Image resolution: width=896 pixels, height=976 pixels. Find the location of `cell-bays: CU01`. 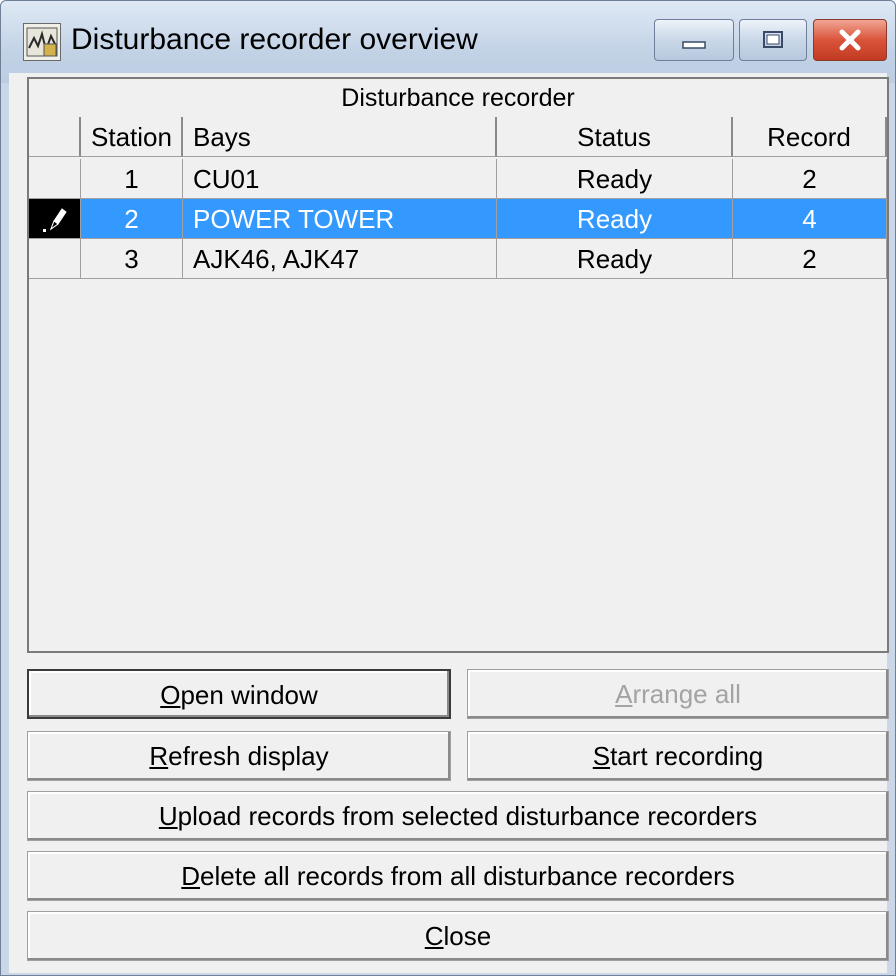

cell-bays: CU01 is located at coordinates (340, 179).